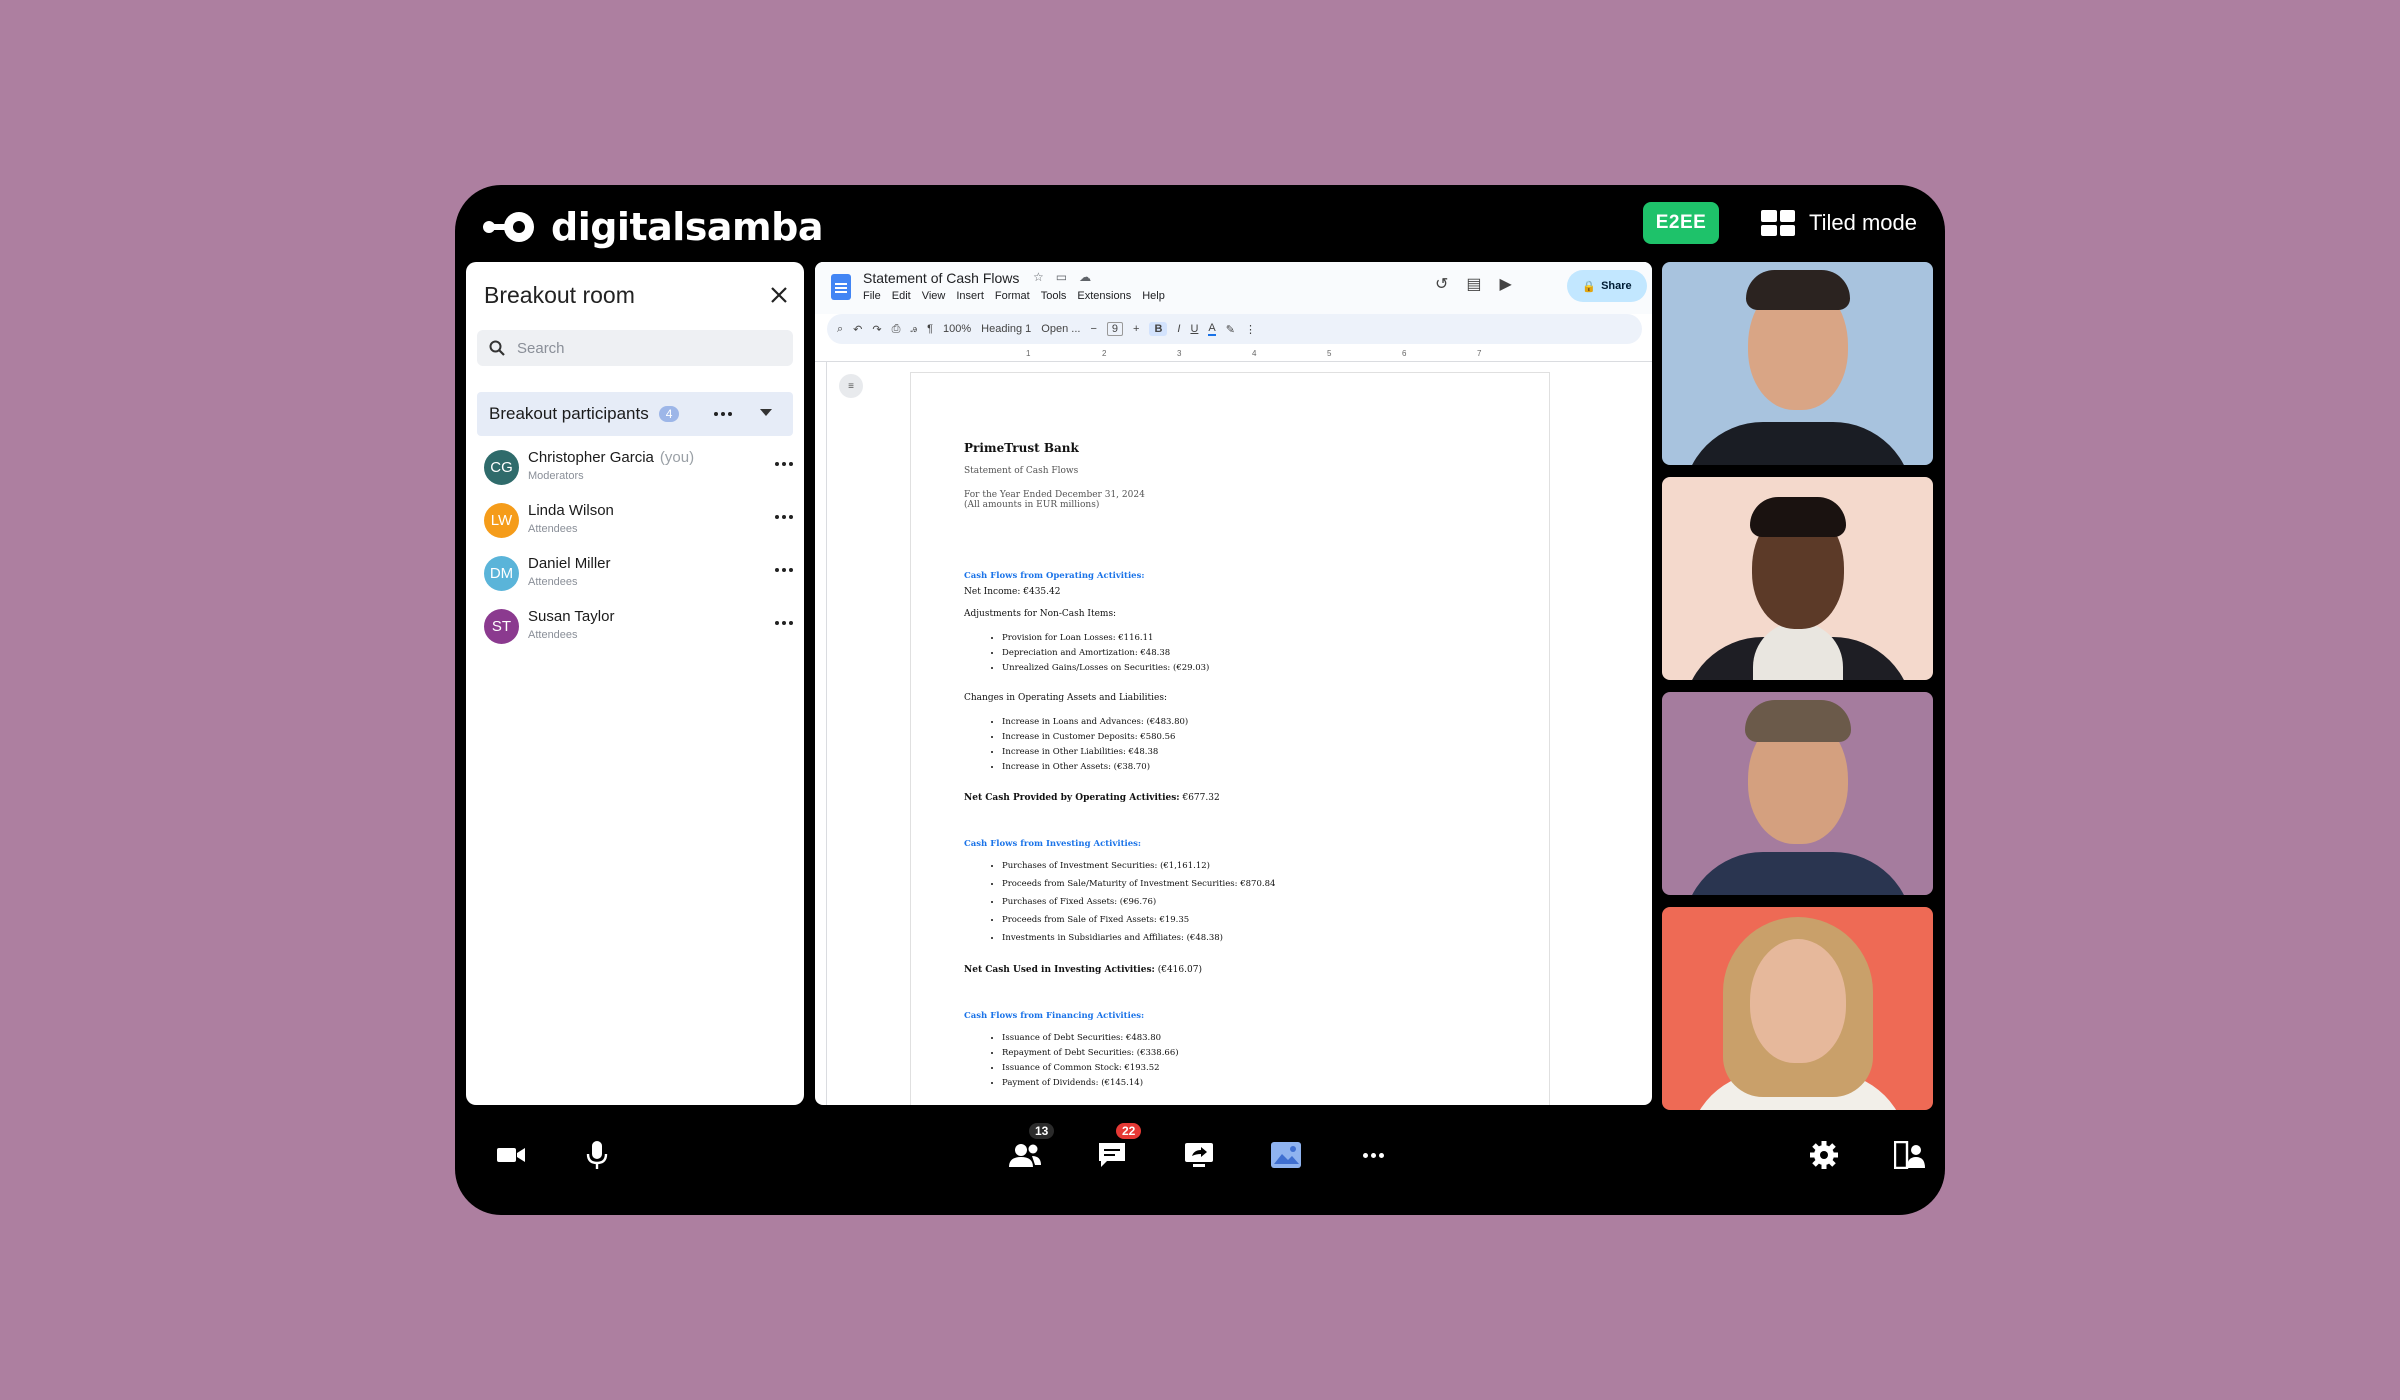  Describe the element at coordinates (571, 510) in the screenshot. I see `participant-name: Linda Wilson` at that location.